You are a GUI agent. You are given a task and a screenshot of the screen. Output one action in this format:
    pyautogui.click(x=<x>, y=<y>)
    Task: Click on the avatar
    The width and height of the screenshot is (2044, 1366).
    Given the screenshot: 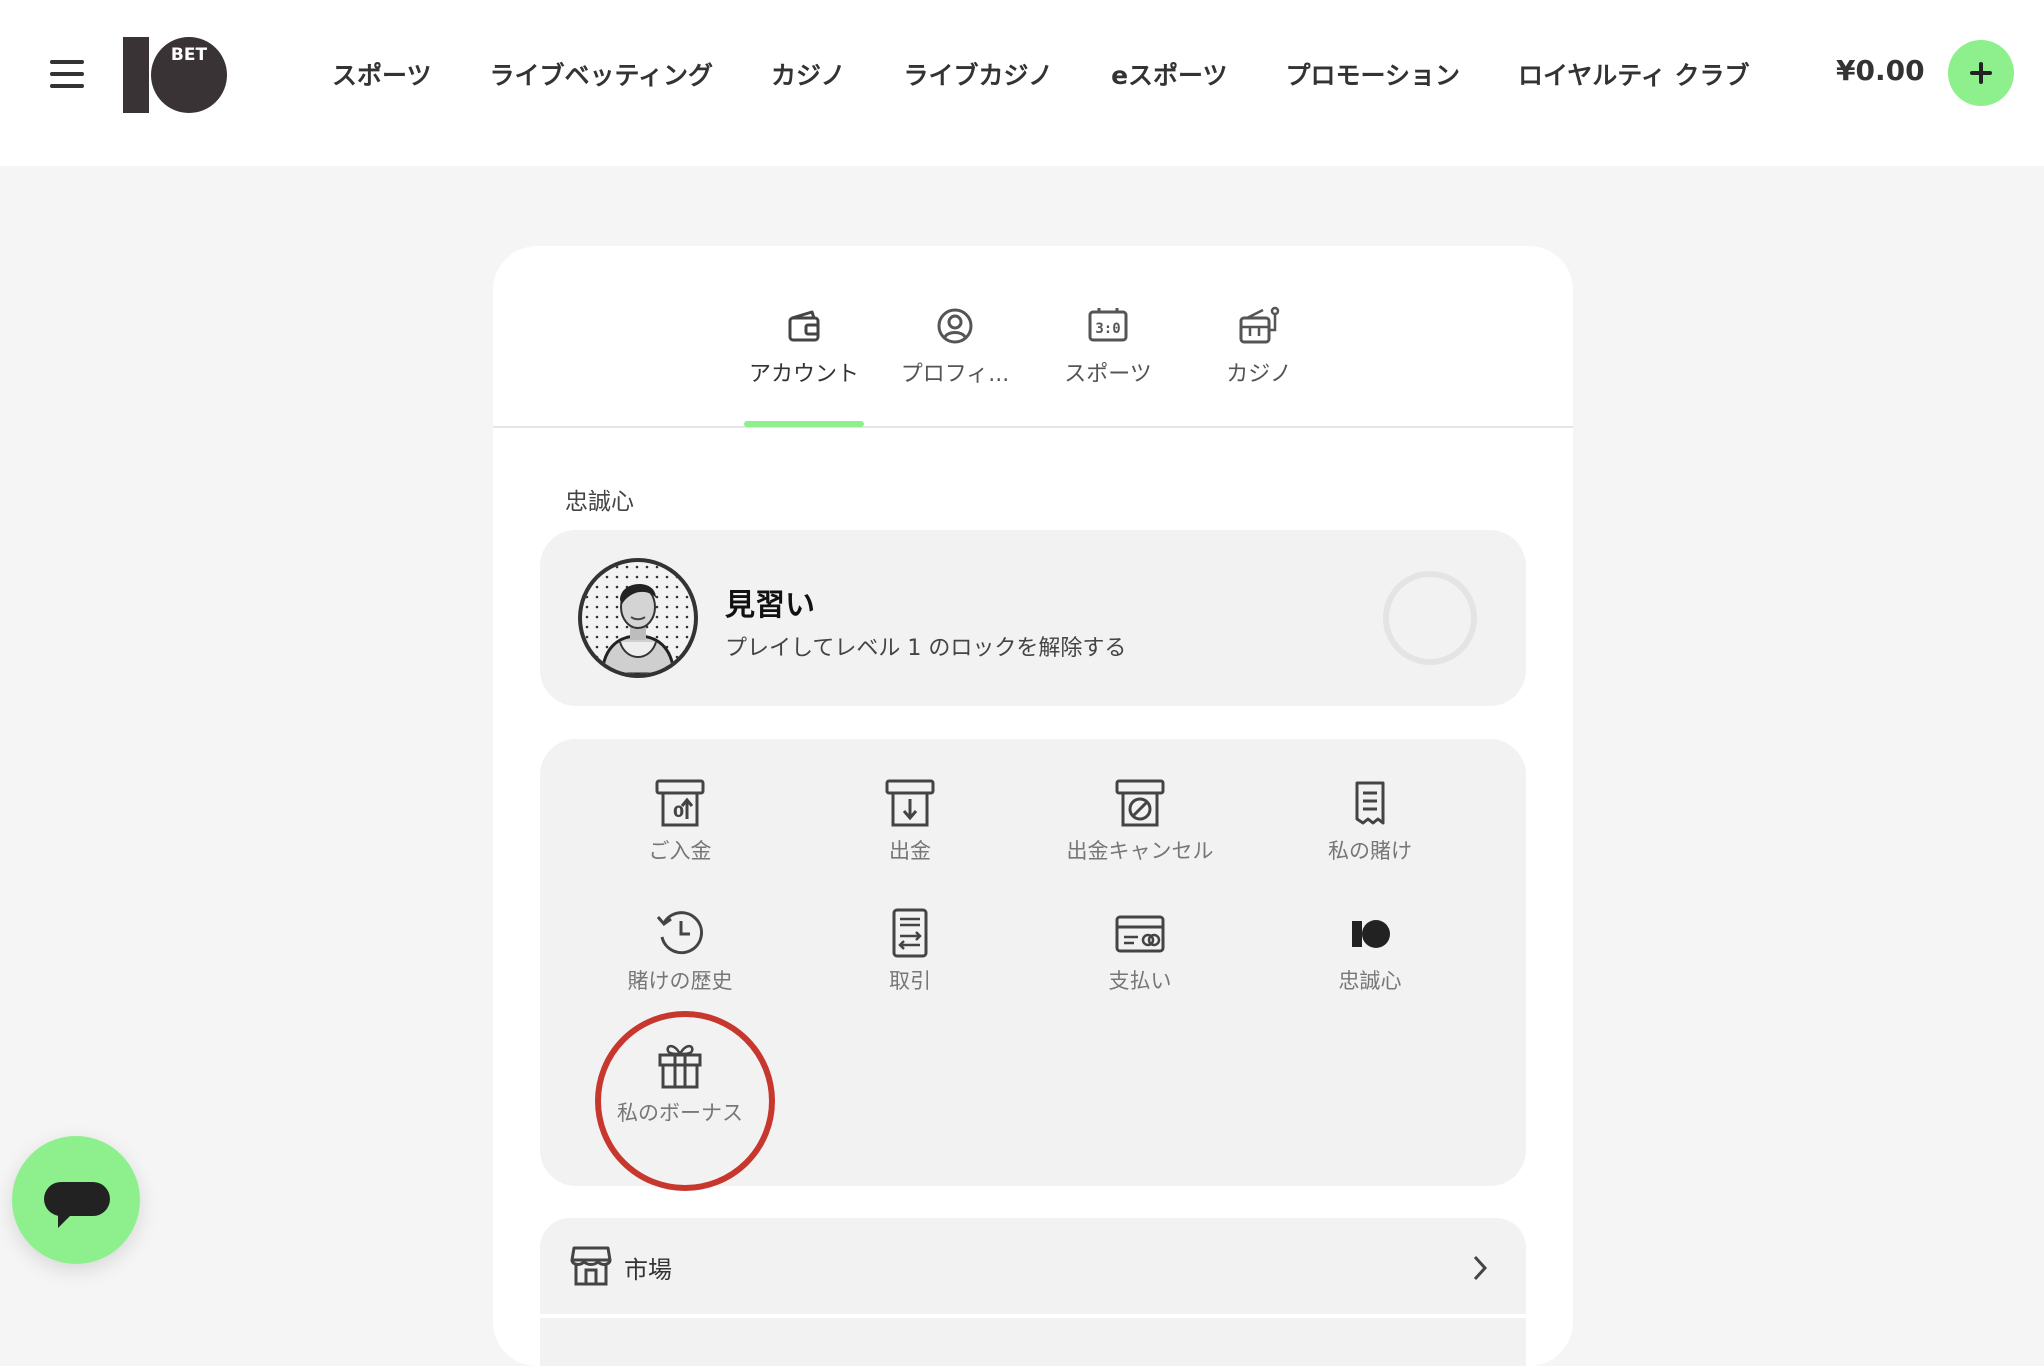 What is the action you would take?
    pyautogui.click(x=638, y=618)
    